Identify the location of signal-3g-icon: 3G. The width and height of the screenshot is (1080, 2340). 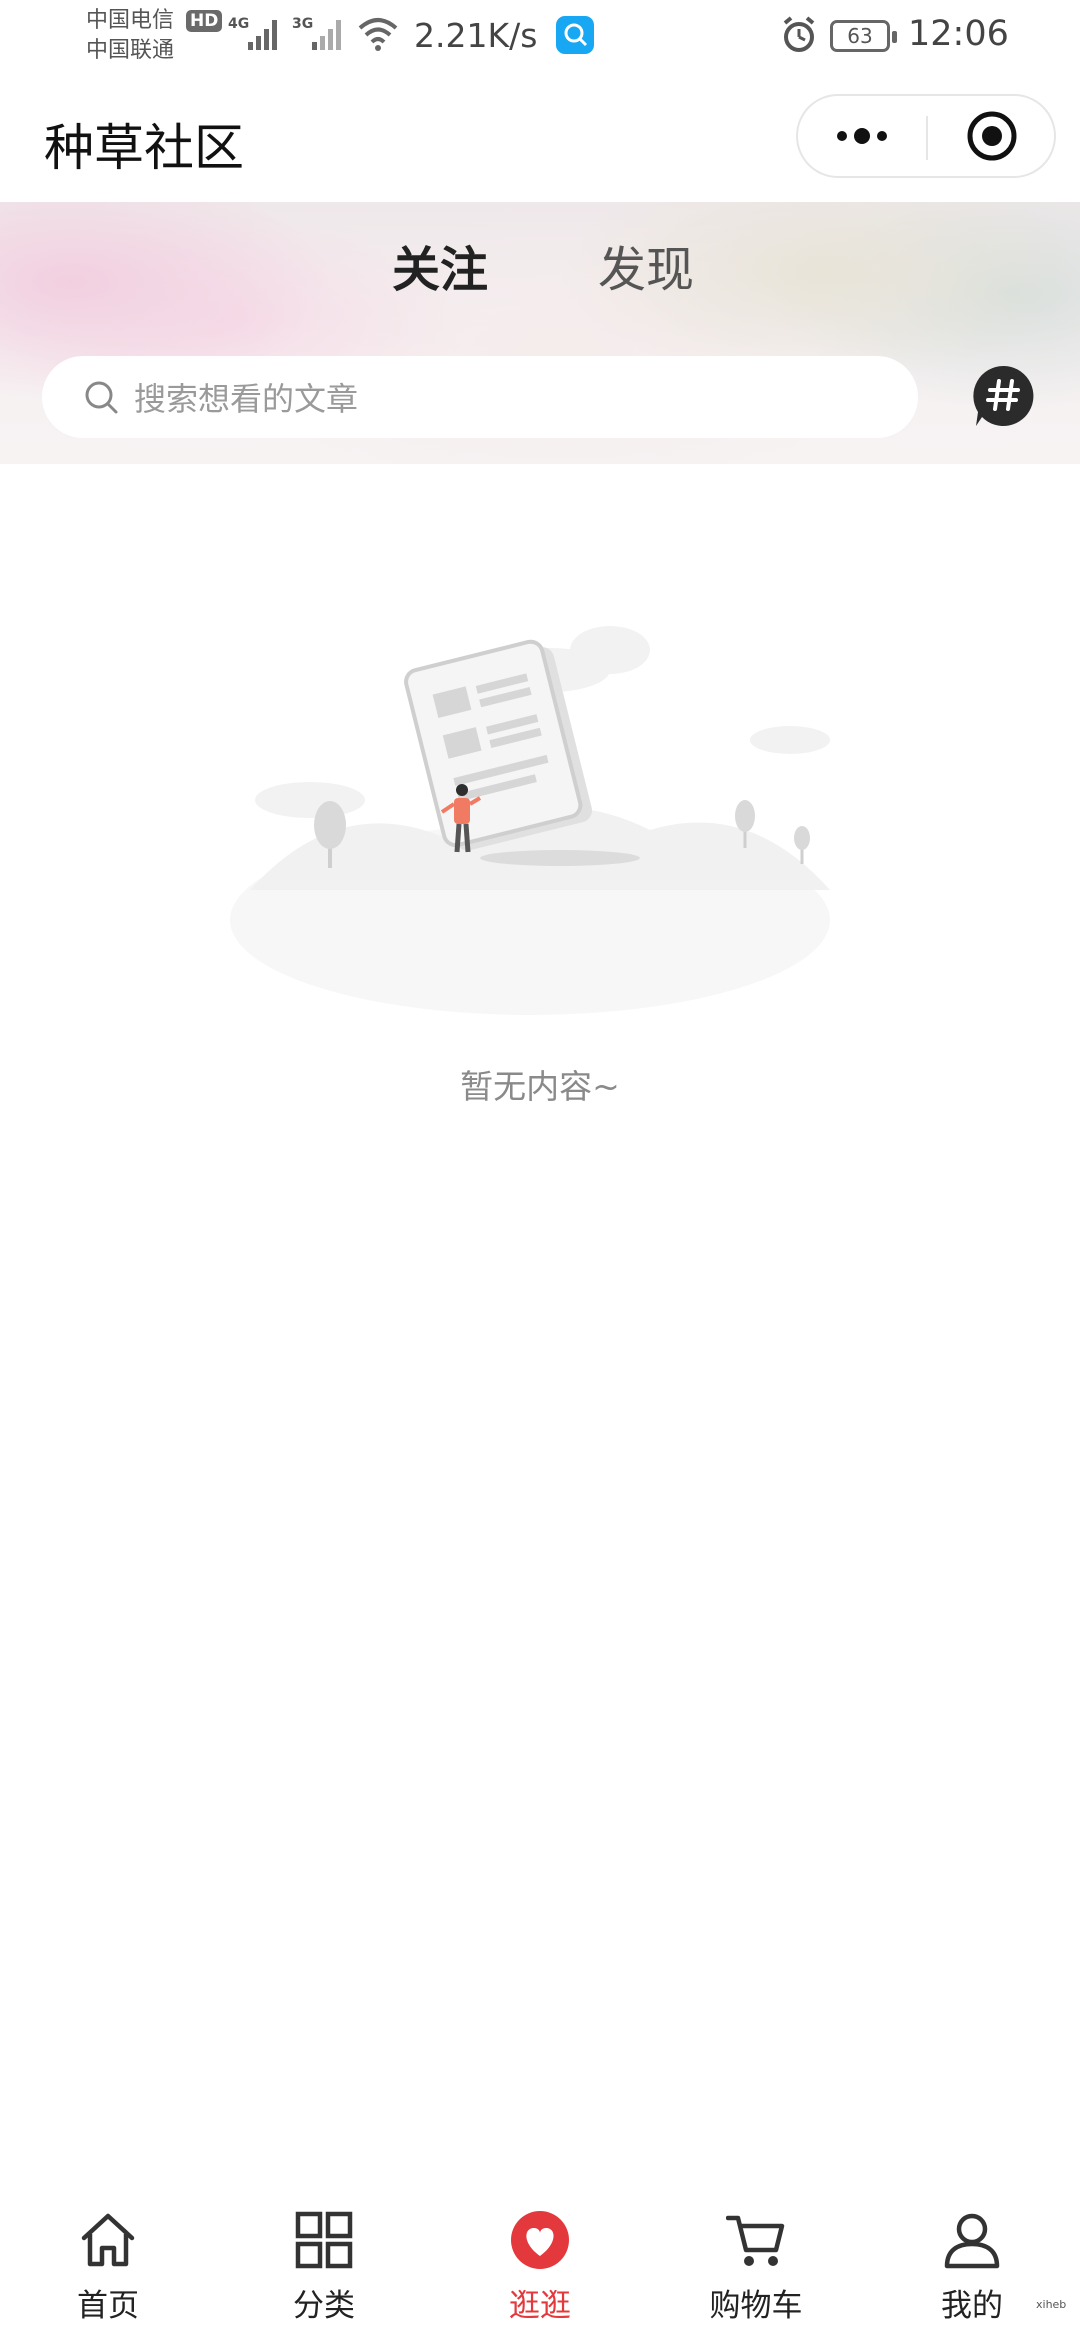
(316, 33).